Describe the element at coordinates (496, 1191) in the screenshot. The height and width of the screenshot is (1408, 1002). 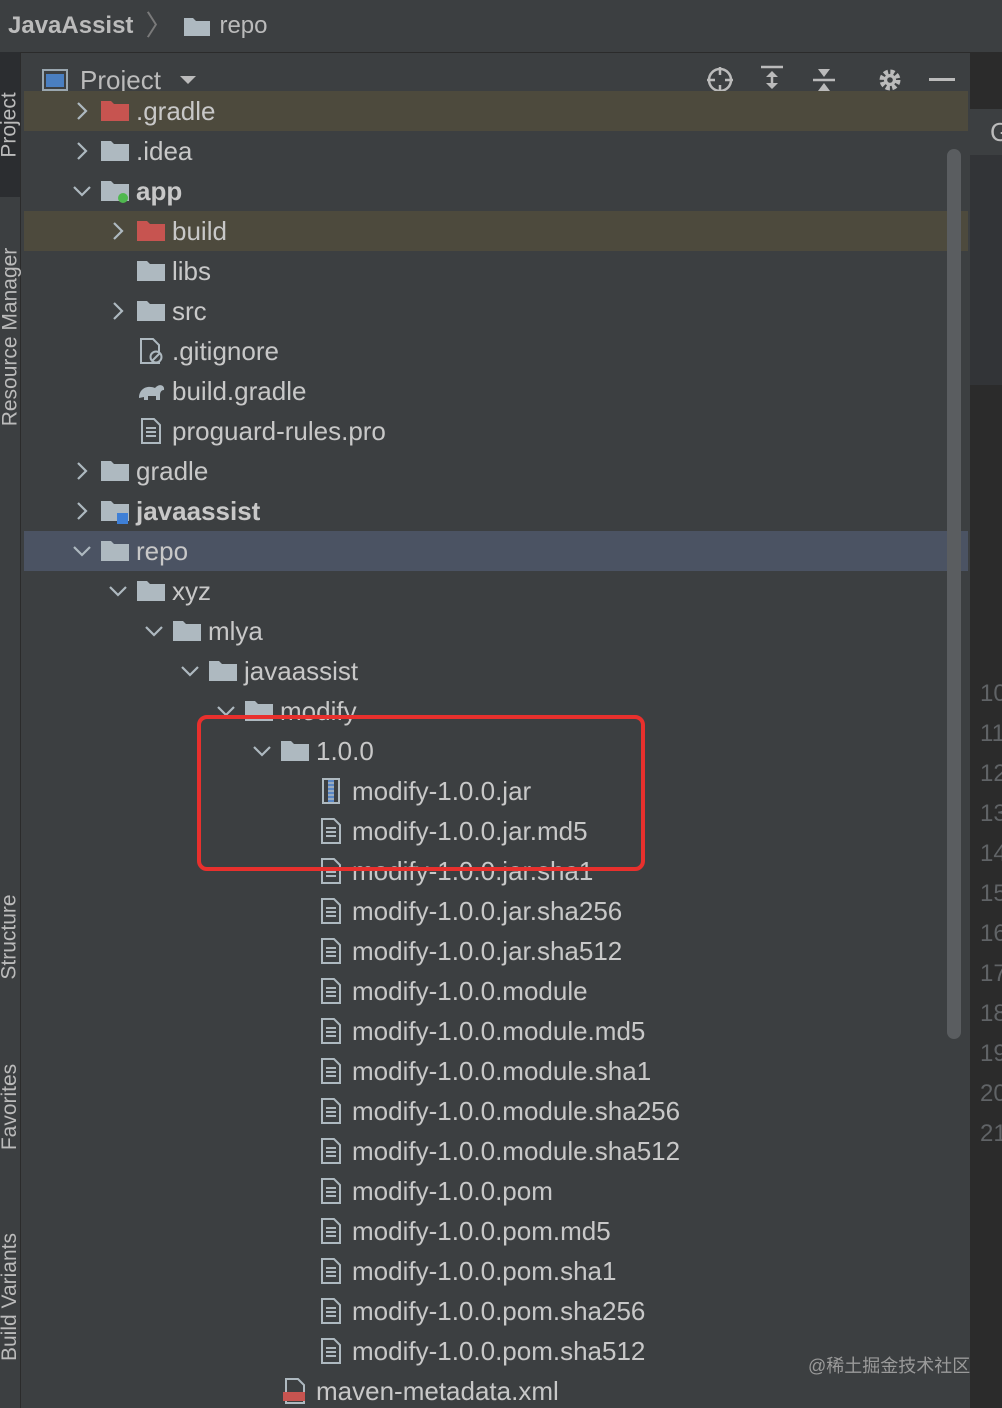
I see `tree-row: modify-1.0.0.pom` at that location.